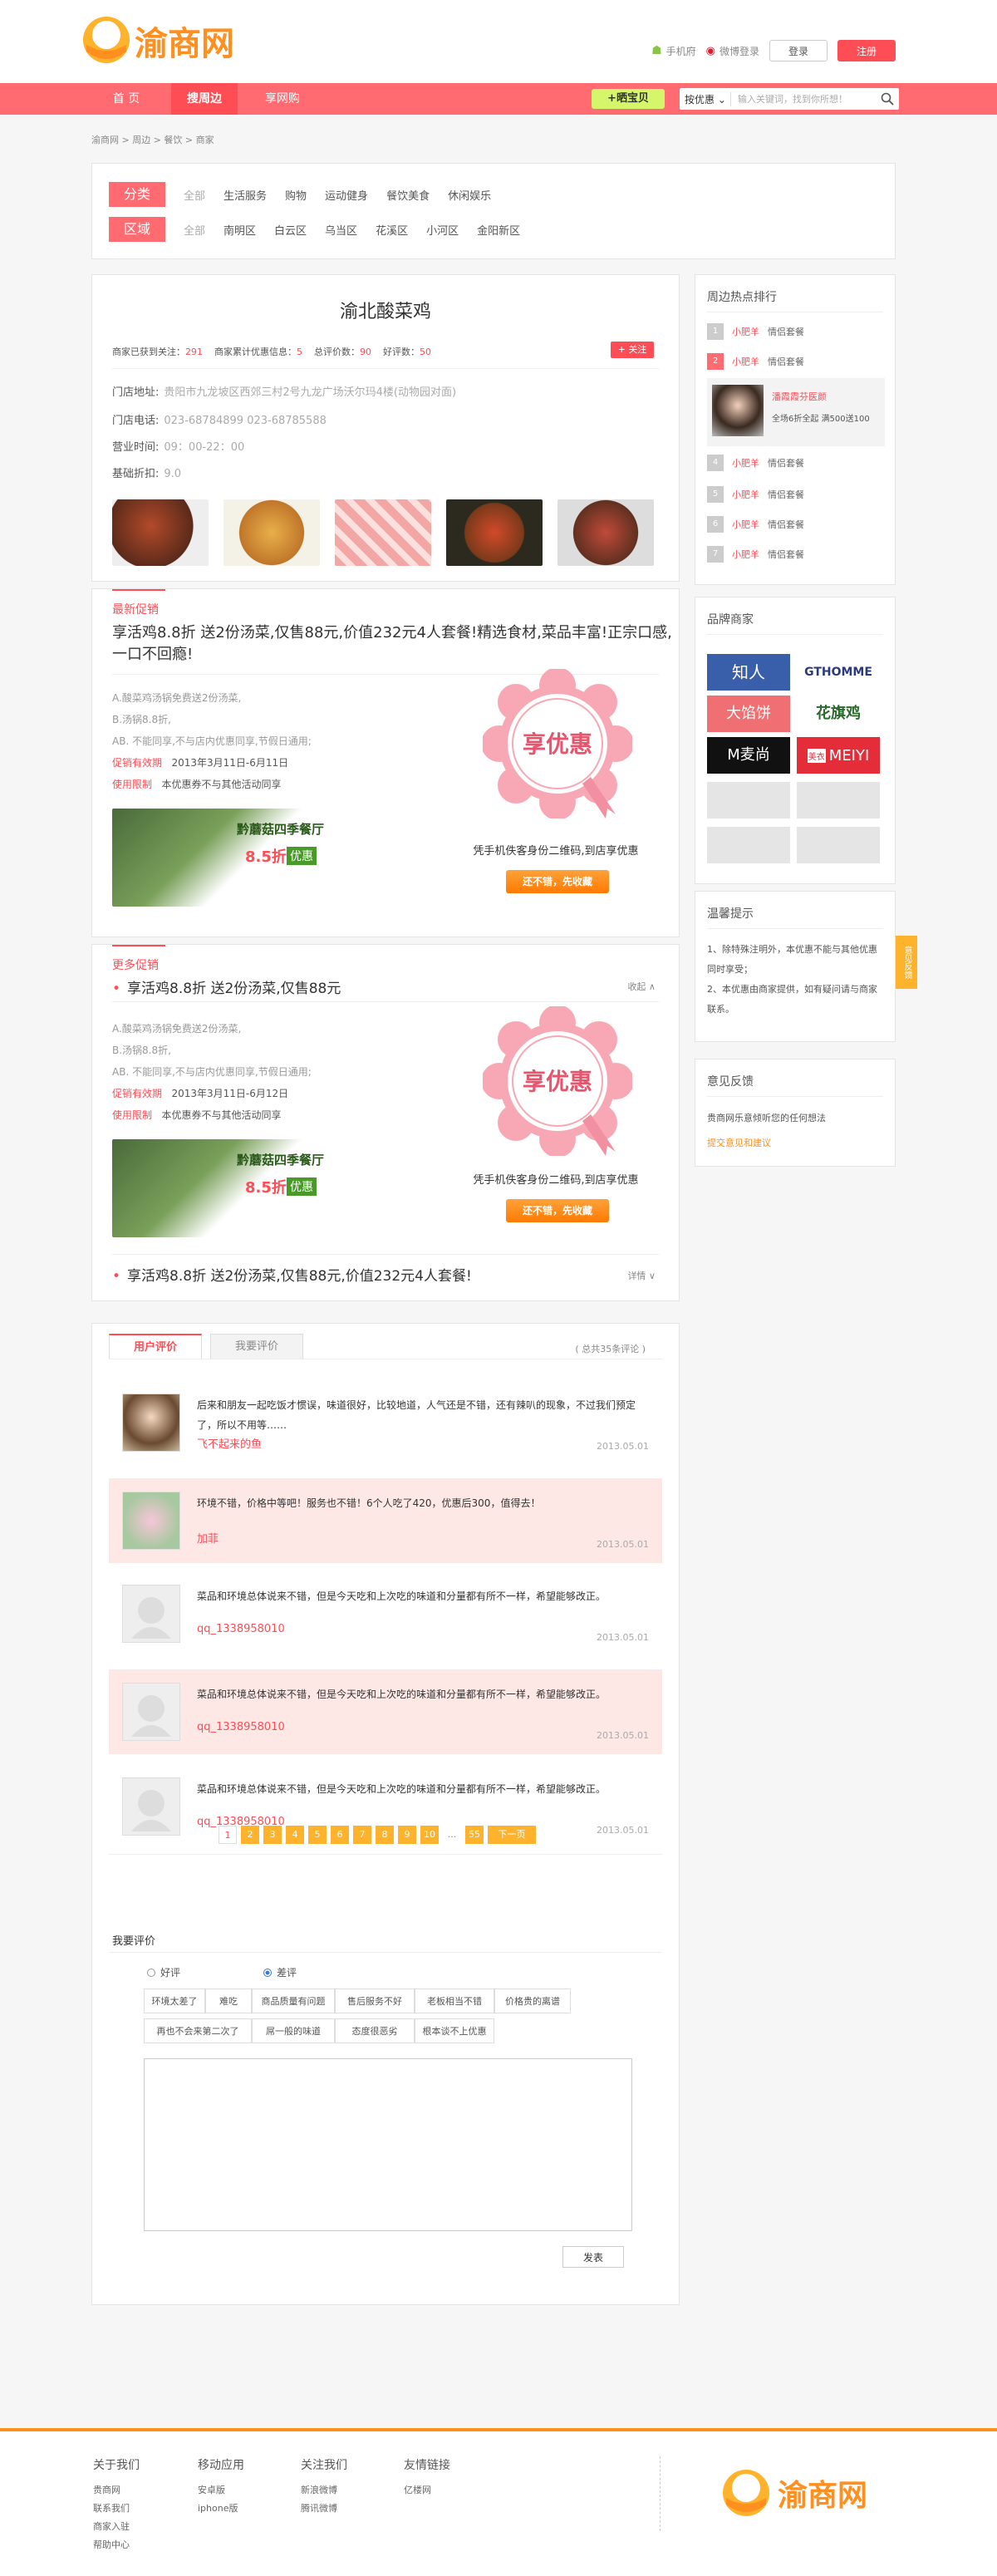 This screenshot has height=2576, width=997. What do you see at coordinates (641, 986) in the screenshot?
I see `collapse-link: 收起 ∧` at bounding box center [641, 986].